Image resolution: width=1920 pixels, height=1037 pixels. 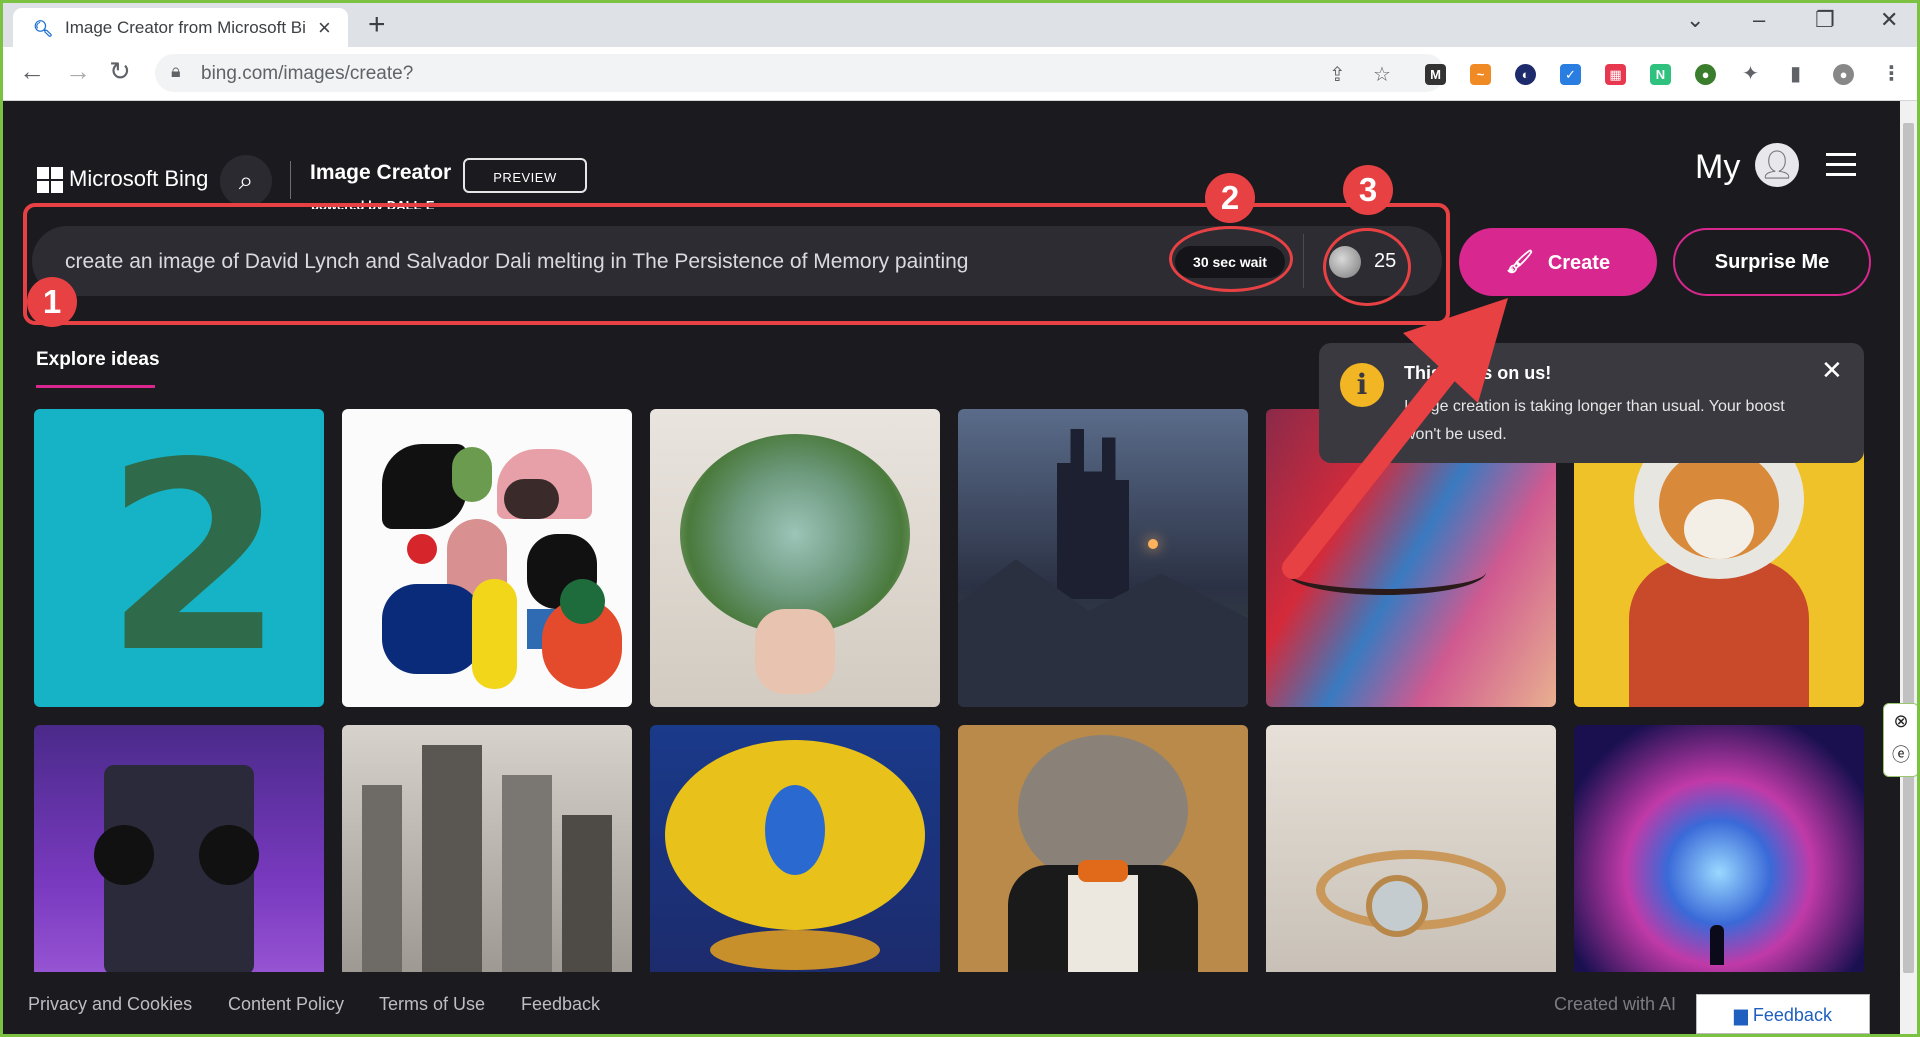 I want to click on created-with-ai-text: Created with AI, so click(x=1615, y=1004).